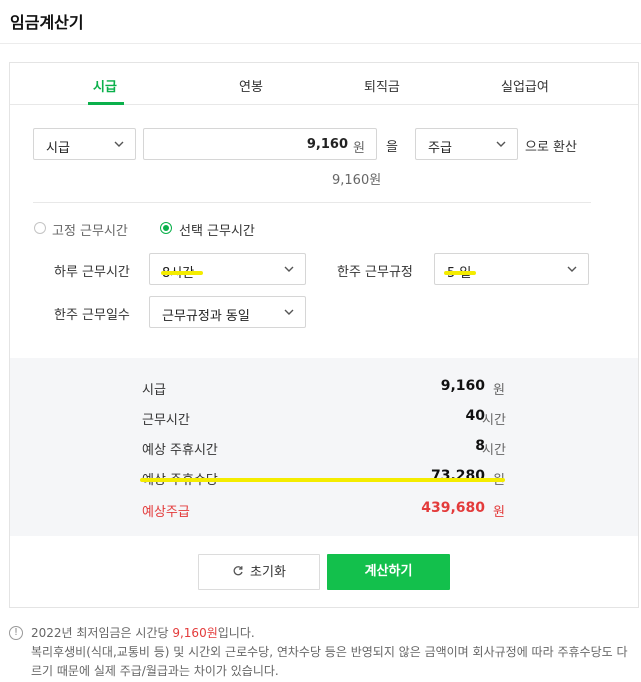 Image resolution: width=641 pixels, height=682 pixels. I want to click on weekly-days-select: 근무규정과 동일, so click(227, 312).